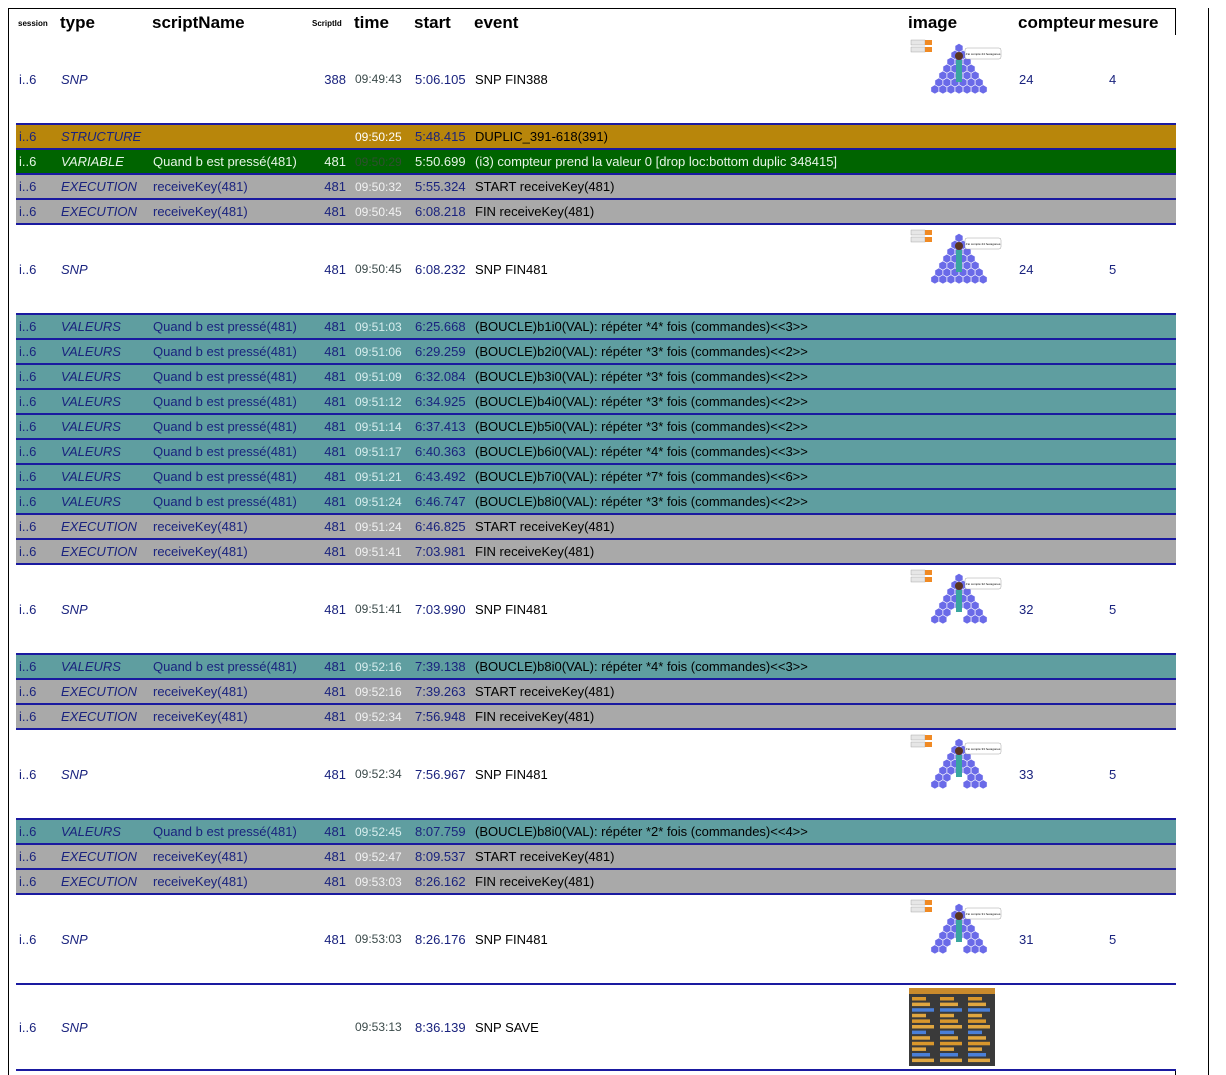  Describe the element at coordinates (689, 1027) in the screenshot. I see `cell-event: SNP SAVE` at that location.